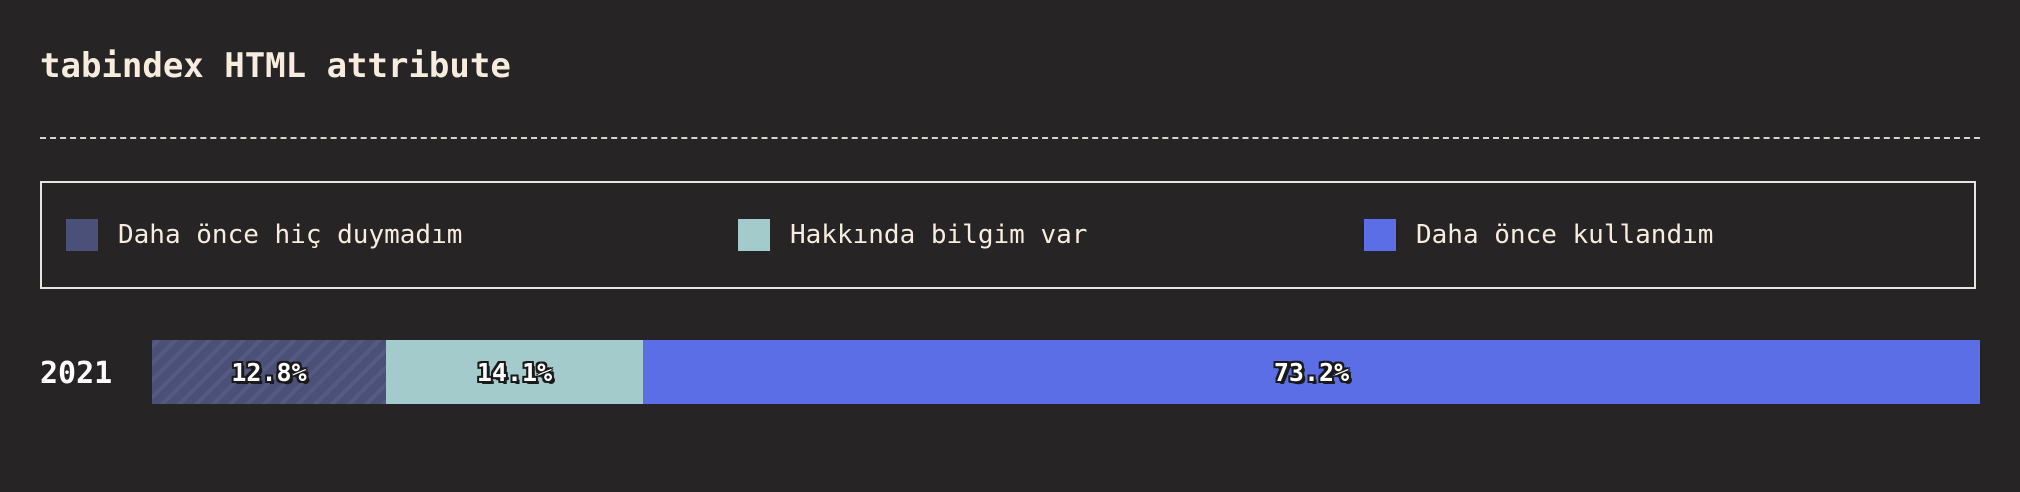 The image size is (2020, 492). I want to click on data-label-never-heard: 12.8%, so click(269, 372).